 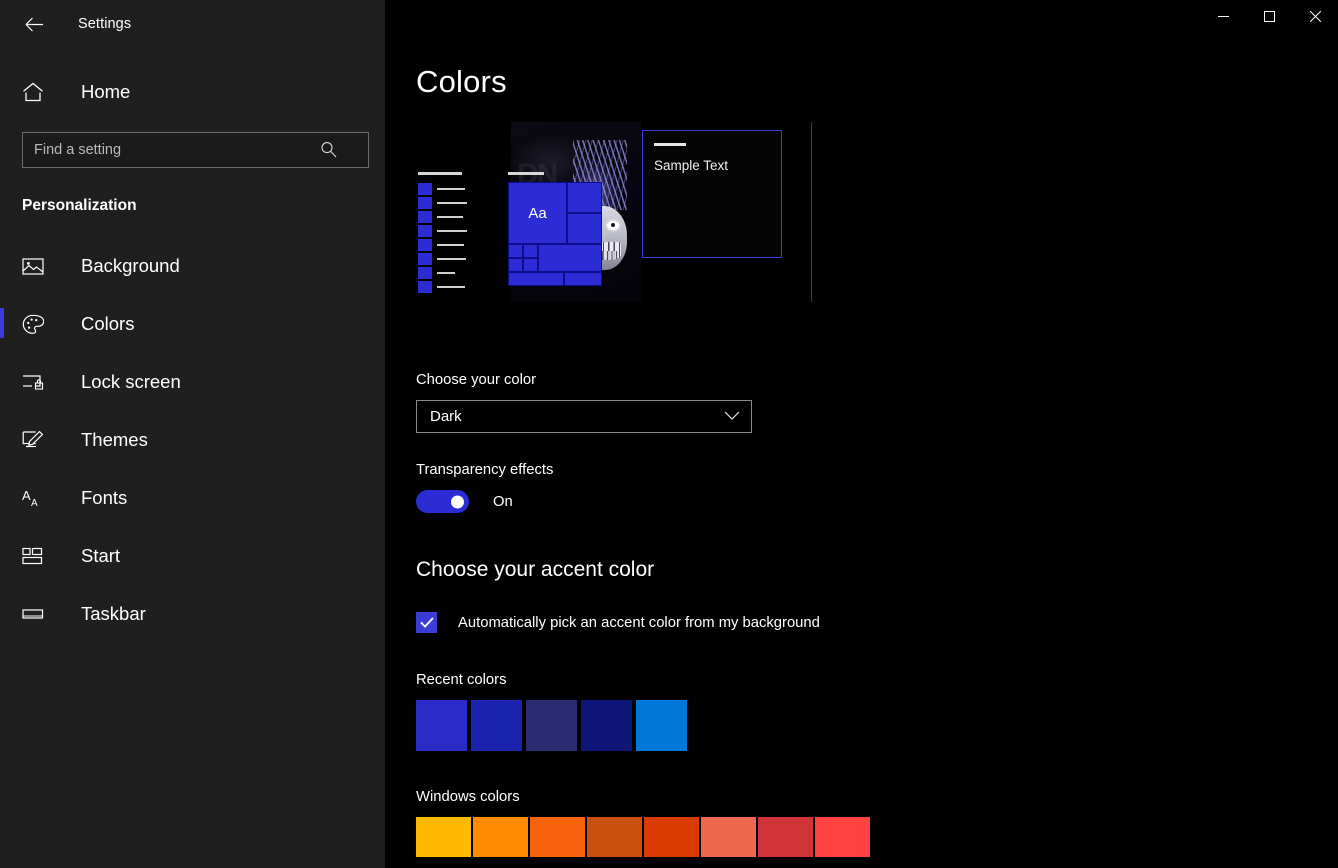 I want to click on sidebar-item-fonts-label: Fonts, so click(x=104, y=497).